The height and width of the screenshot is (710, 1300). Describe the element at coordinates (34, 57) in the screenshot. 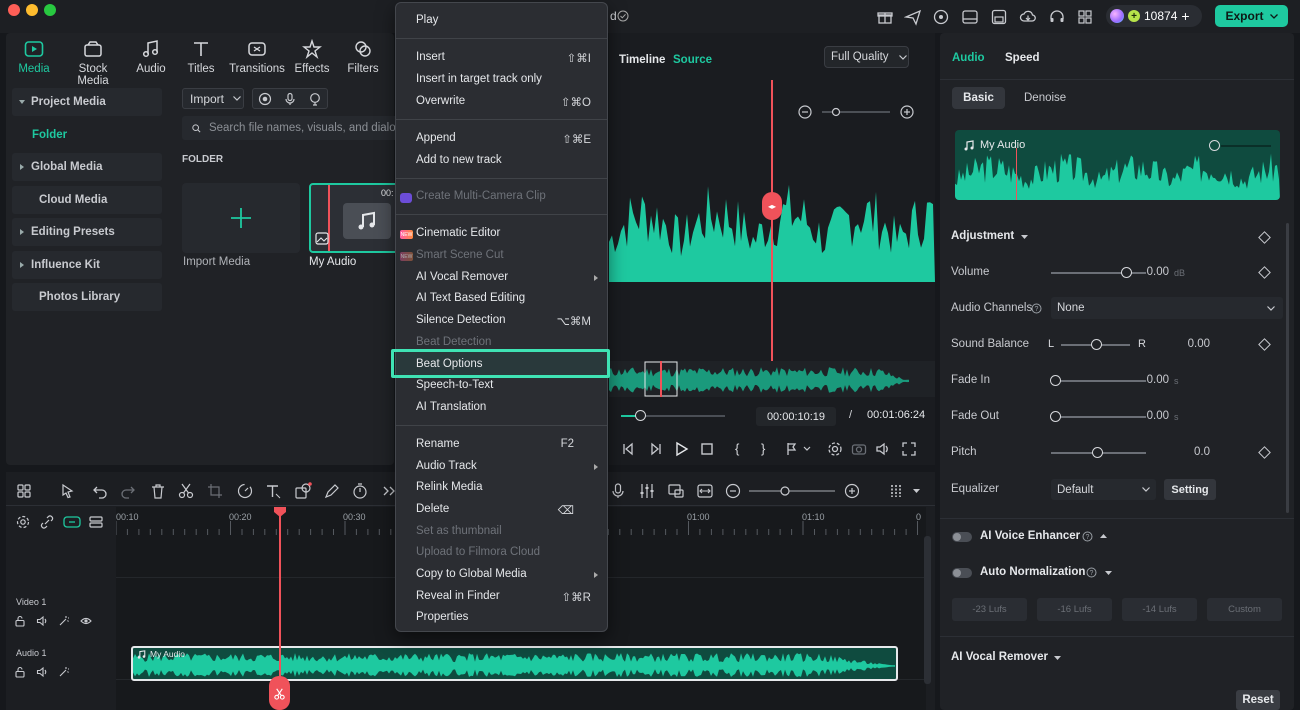

I see `tab-media: Media` at that location.